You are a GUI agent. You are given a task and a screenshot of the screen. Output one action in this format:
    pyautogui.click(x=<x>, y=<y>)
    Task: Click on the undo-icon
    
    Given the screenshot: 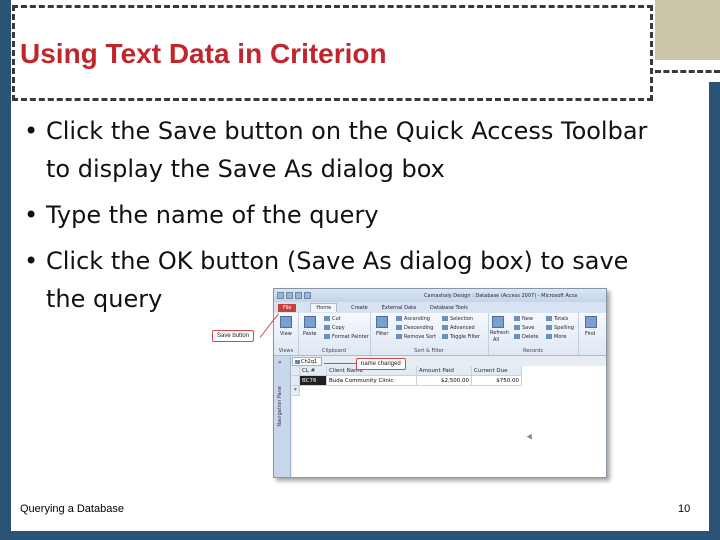 What is the action you would take?
    pyautogui.click(x=298, y=295)
    